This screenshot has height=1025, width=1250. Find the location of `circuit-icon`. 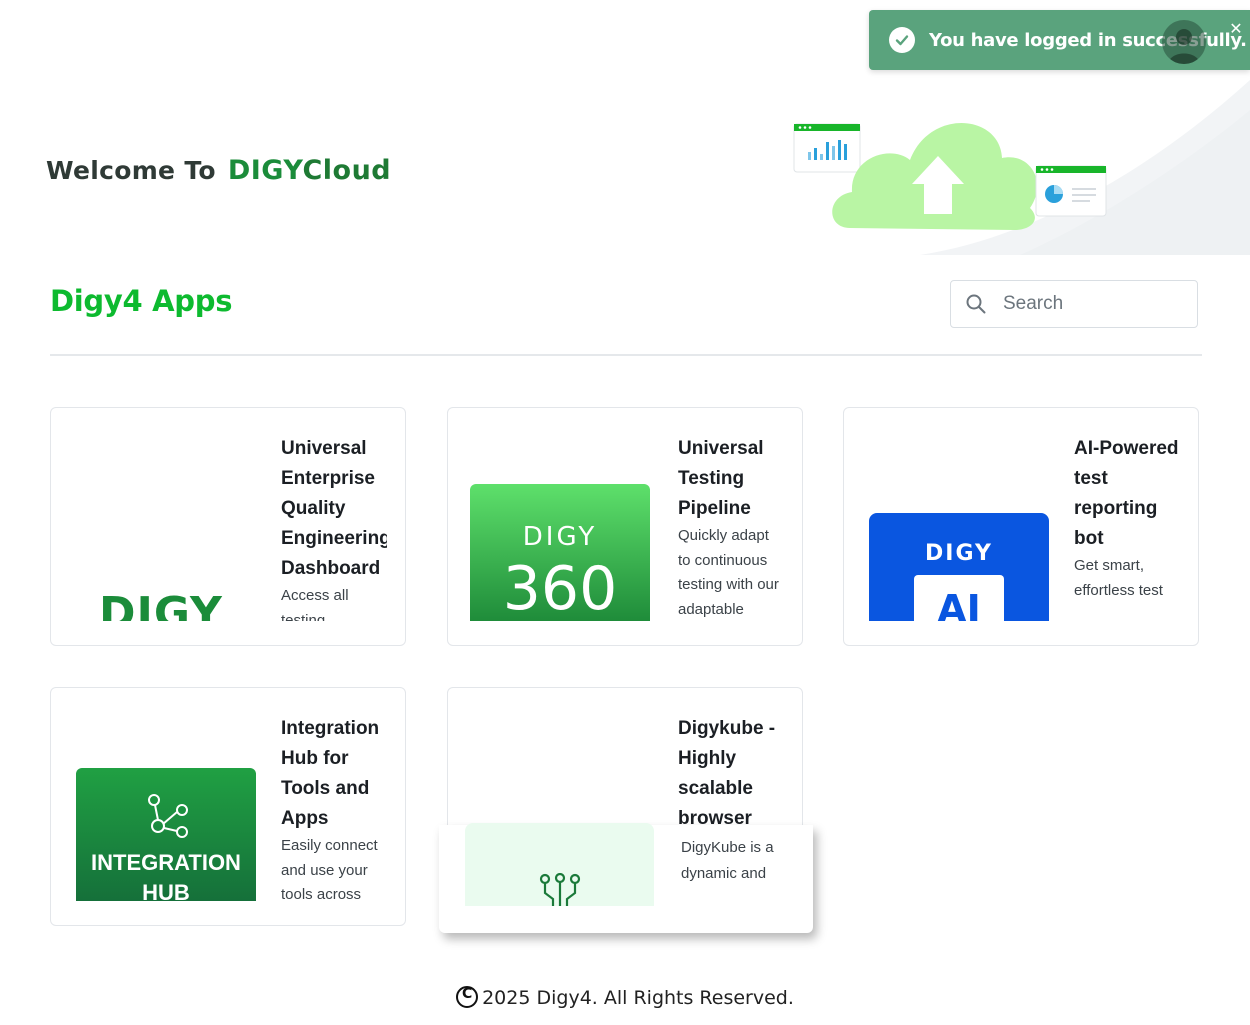

circuit-icon is located at coordinates (560, 889).